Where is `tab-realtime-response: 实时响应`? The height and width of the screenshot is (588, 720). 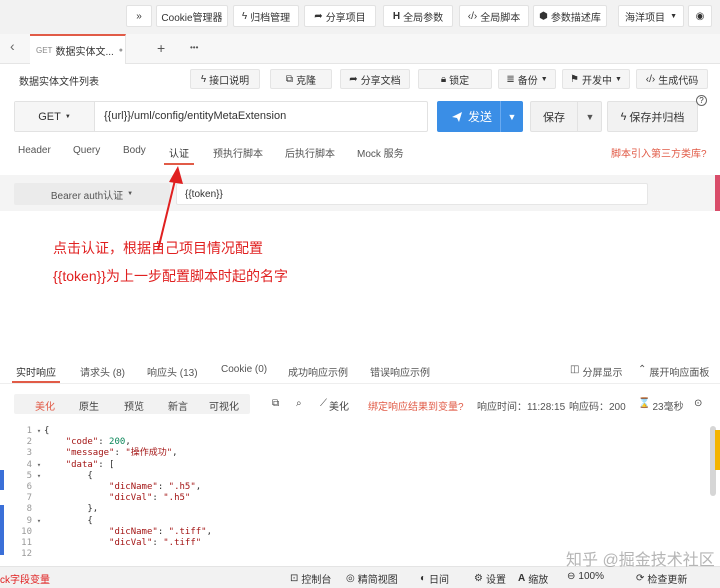
tab-realtime-response: 实时响应 is located at coordinates (36, 371).